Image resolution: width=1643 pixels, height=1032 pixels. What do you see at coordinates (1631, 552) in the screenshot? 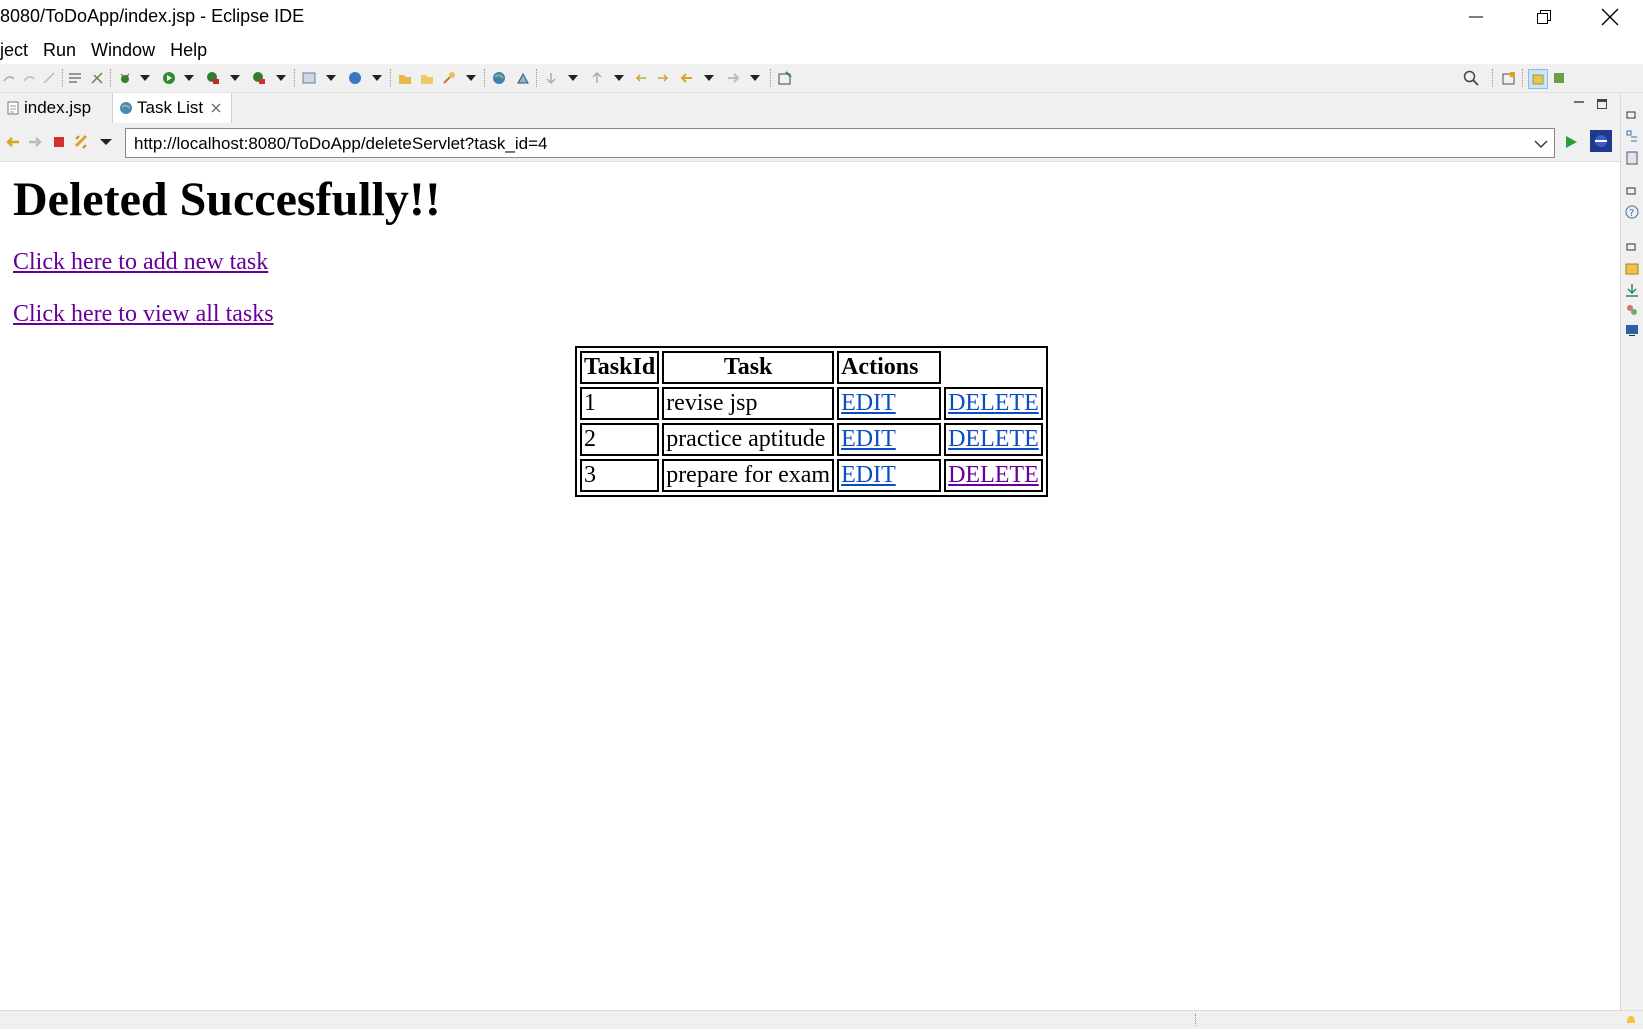
I see `right-trim-bar: ?` at bounding box center [1631, 552].